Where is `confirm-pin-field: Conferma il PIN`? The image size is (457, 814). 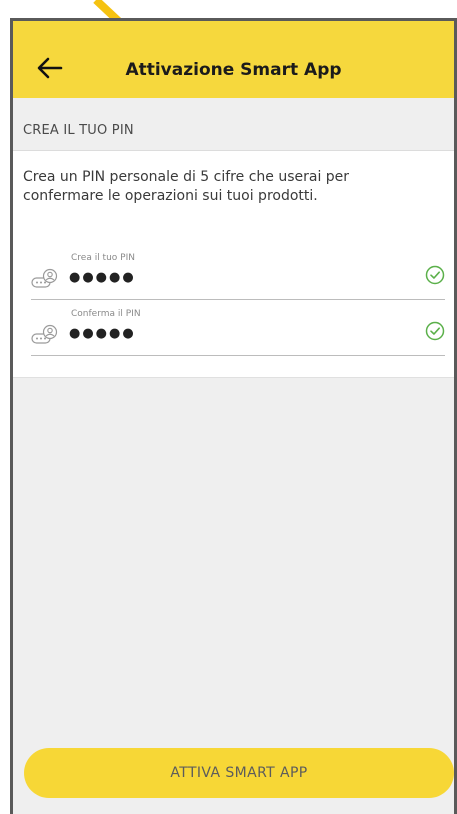 confirm-pin-field: Conferma il PIN is located at coordinates (238, 331).